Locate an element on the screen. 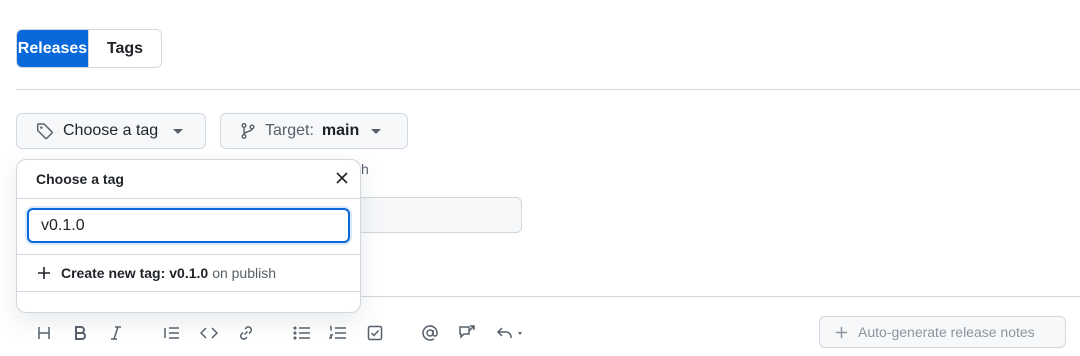 This screenshot has width=1080, height=356. target-prefix: Target: is located at coordinates (289, 130).